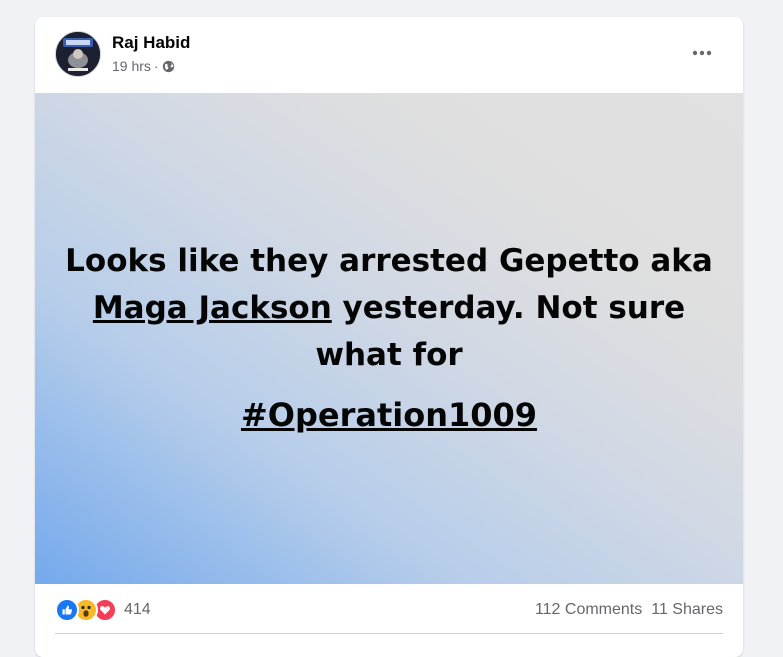 The width and height of the screenshot is (783, 657). Describe the element at coordinates (588, 610) in the screenshot. I see `comments-count: 112 Comments` at that location.